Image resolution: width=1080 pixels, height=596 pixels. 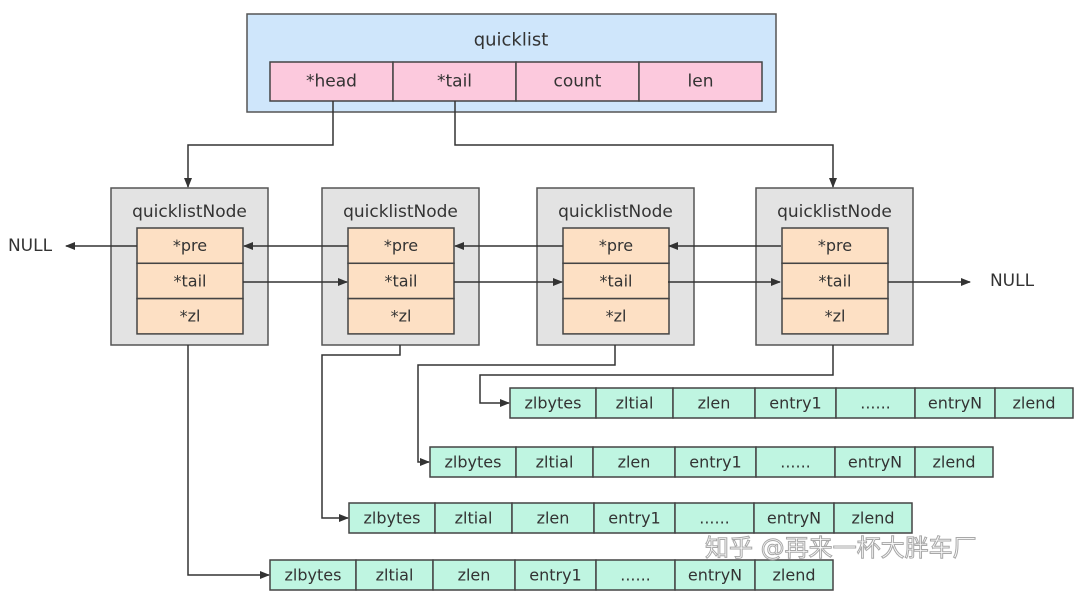 What do you see at coordinates (841, 548) in the screenshot?
I see `watermark-text: 知乎 @再来一杯大胖车厂` at bounding box center [841, 548].